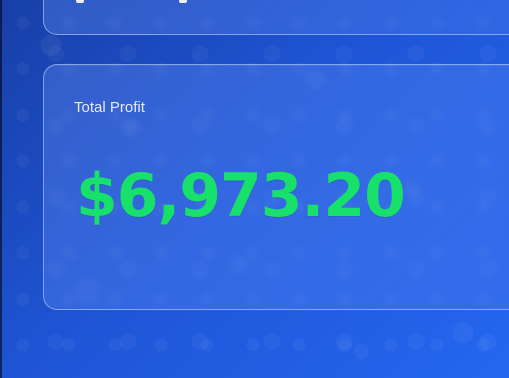 The image size is (509, 378). I want to click on left-window-edge, so click(1, 189).